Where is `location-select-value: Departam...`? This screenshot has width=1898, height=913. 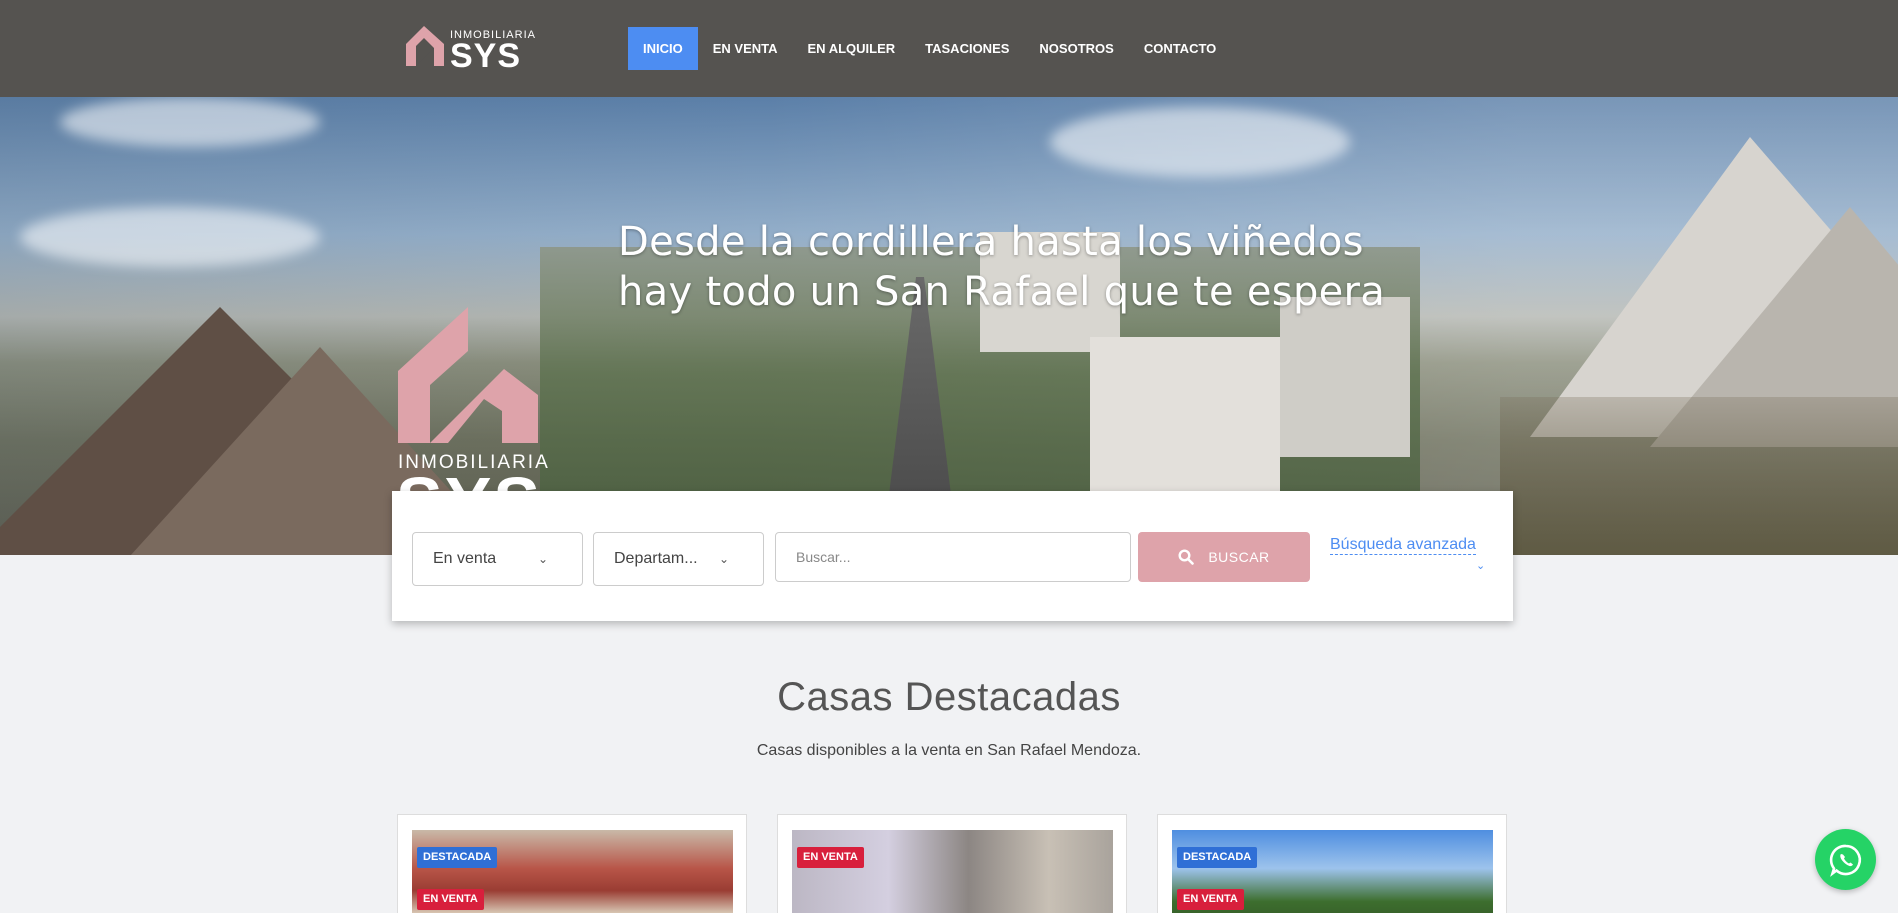
location-select-value: Departam... is located at coordinates (656, 558).